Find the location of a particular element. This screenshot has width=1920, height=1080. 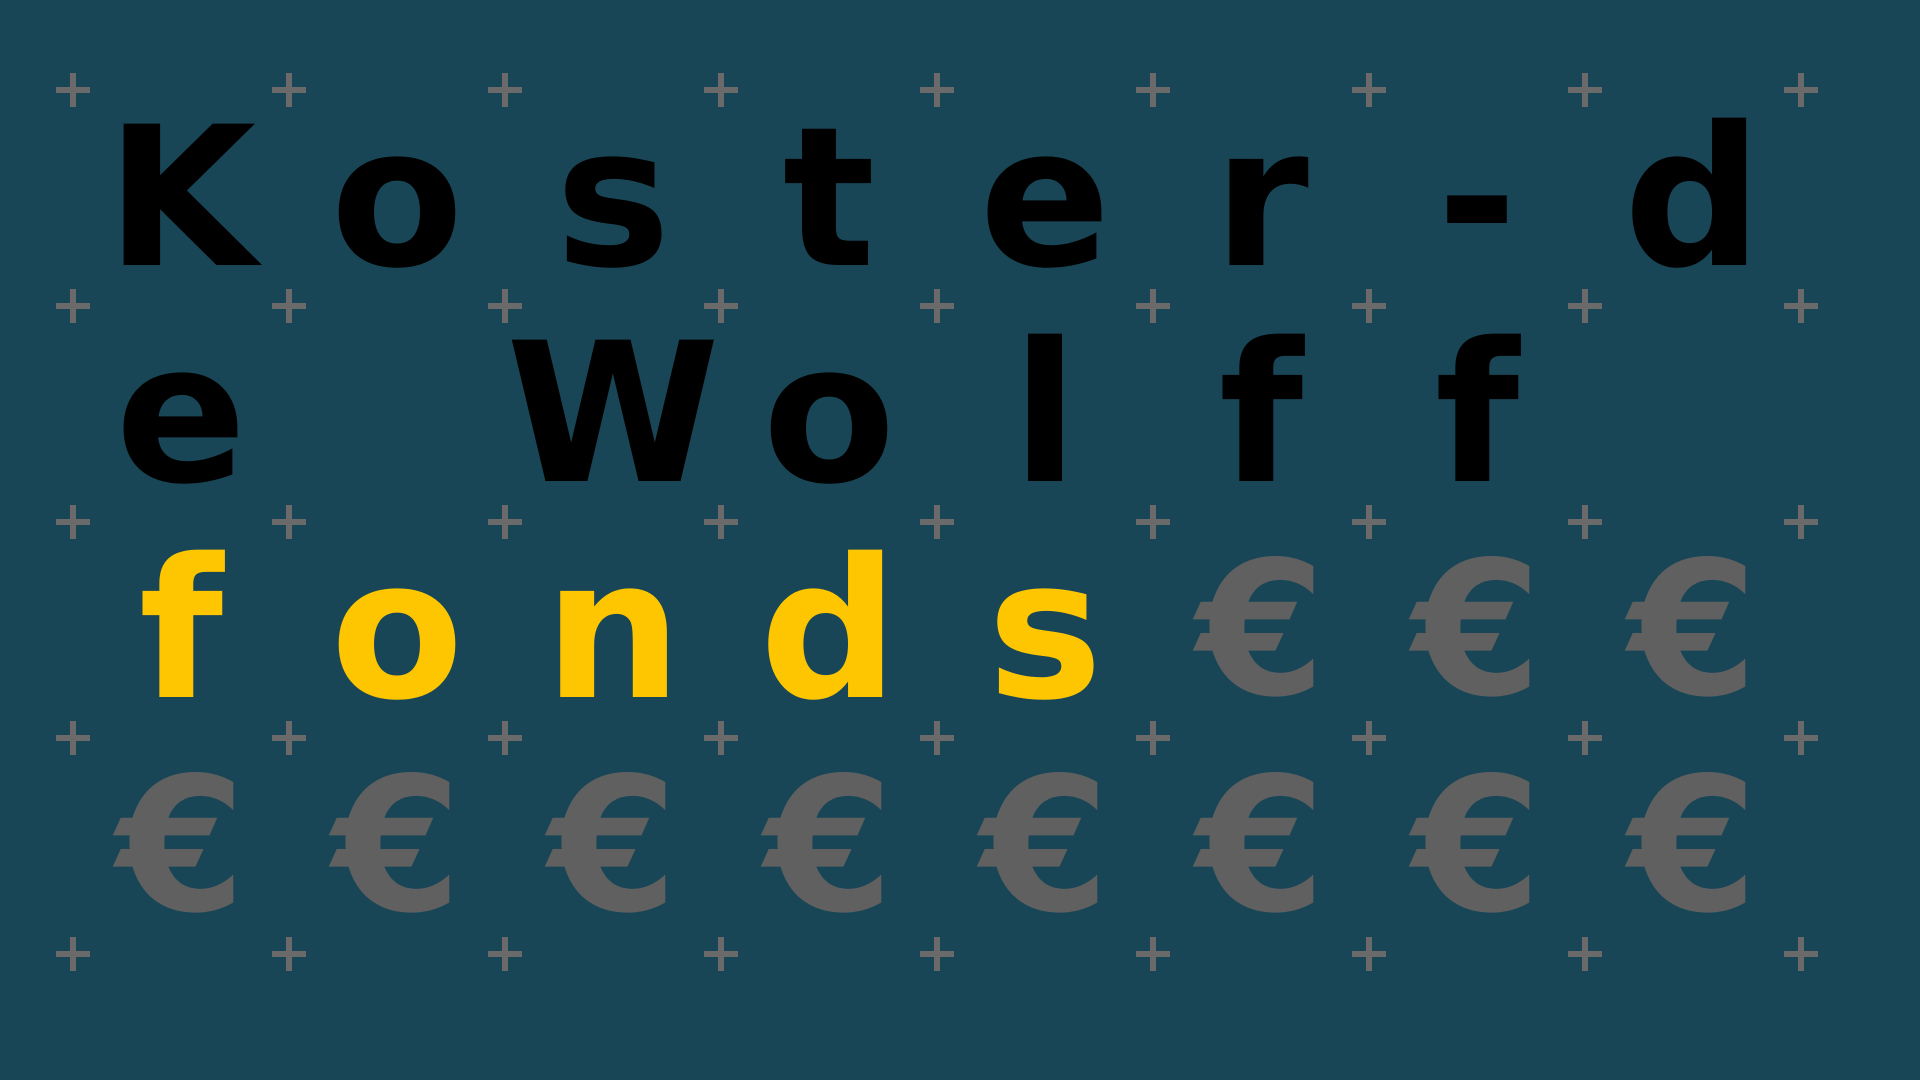

title-letter: l is located at coordinates (1045, 414).